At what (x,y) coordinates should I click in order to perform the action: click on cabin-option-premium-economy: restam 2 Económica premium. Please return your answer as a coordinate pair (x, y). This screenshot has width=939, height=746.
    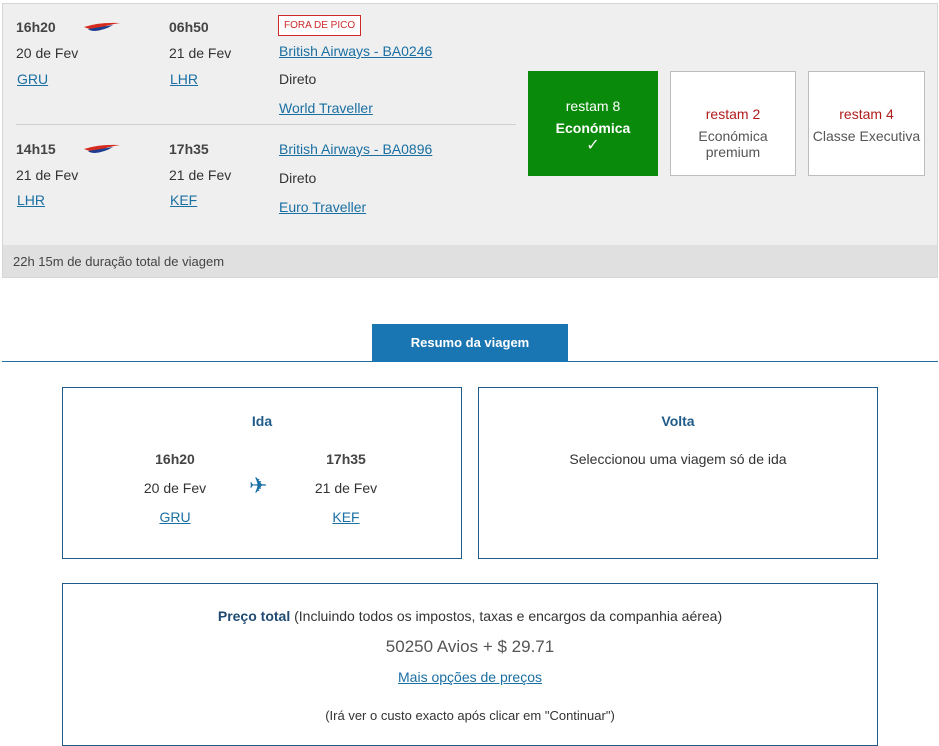
    Looking at the image, I should click on (733, 123).